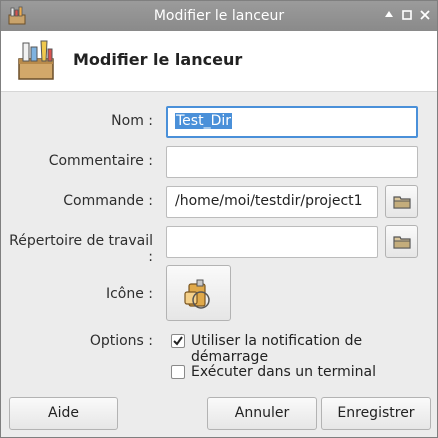 This screenshot has width=438, height=438. I want to click on workdir-label: Répertoire de travail :, so click(81, 249).